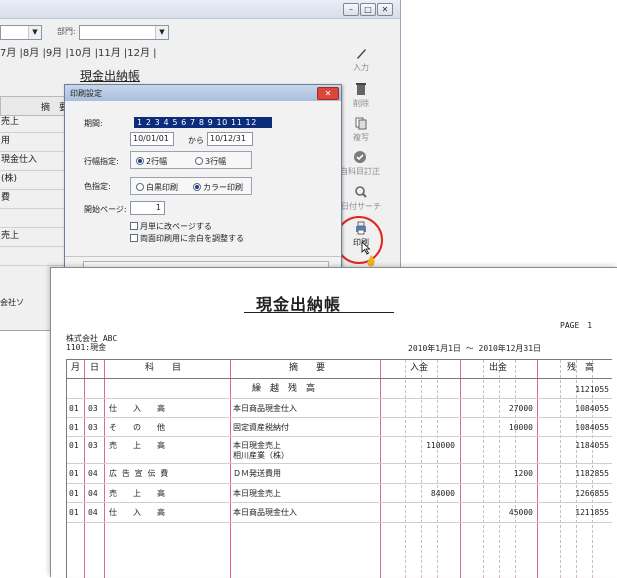 This screenshot has height=578, width=617. I want to click on ledger-header: 摘 要, so click(36, 106).